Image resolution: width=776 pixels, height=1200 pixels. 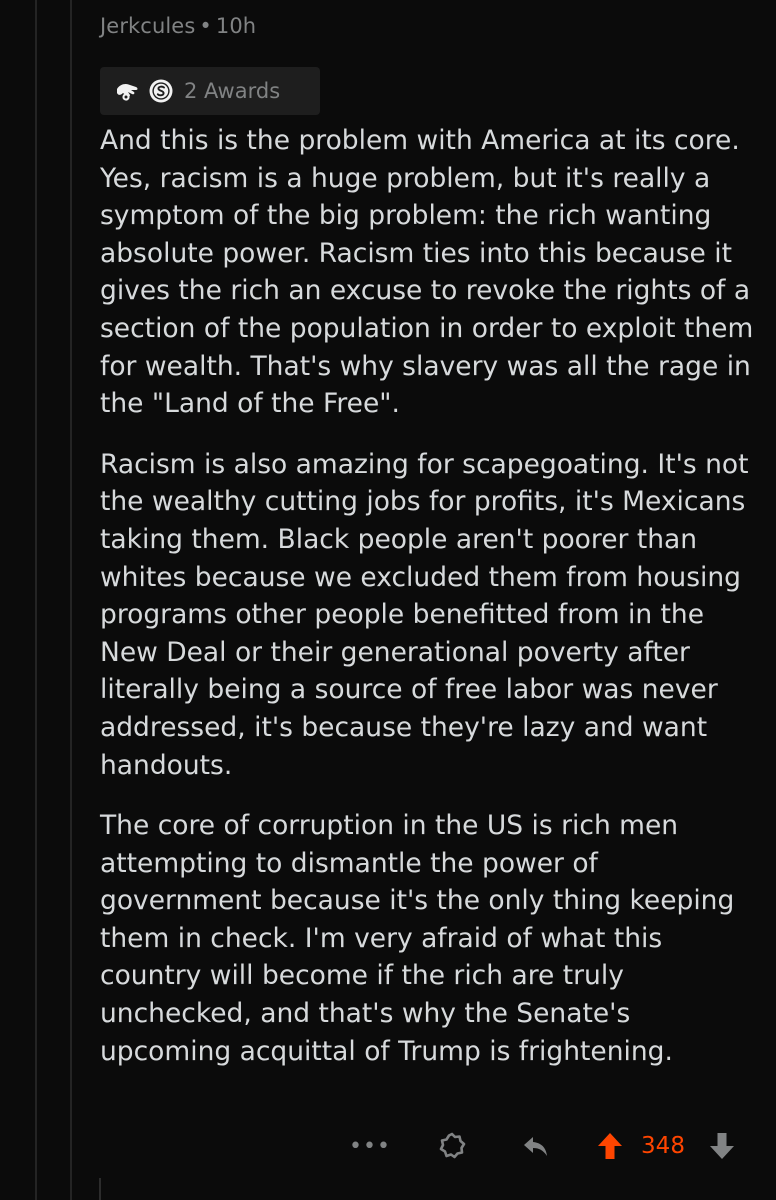 I want to click on downvote-arrow-icon, so click(x=722, y=1146).